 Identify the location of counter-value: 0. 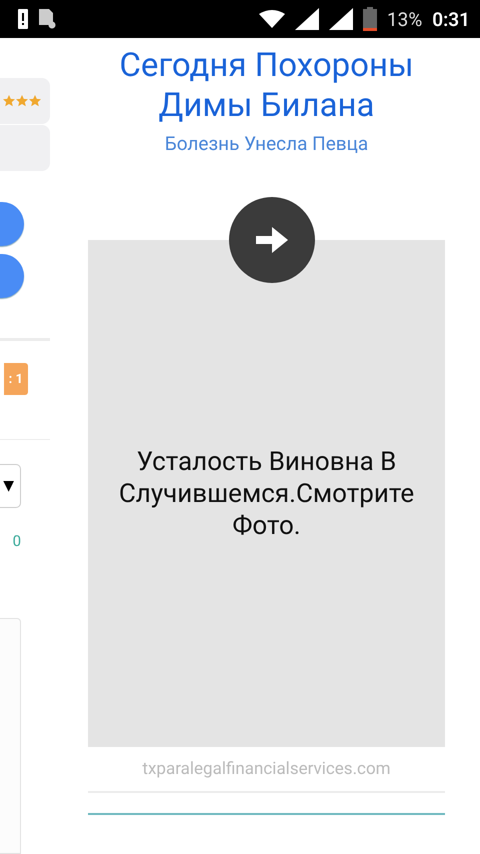
(16, 541).